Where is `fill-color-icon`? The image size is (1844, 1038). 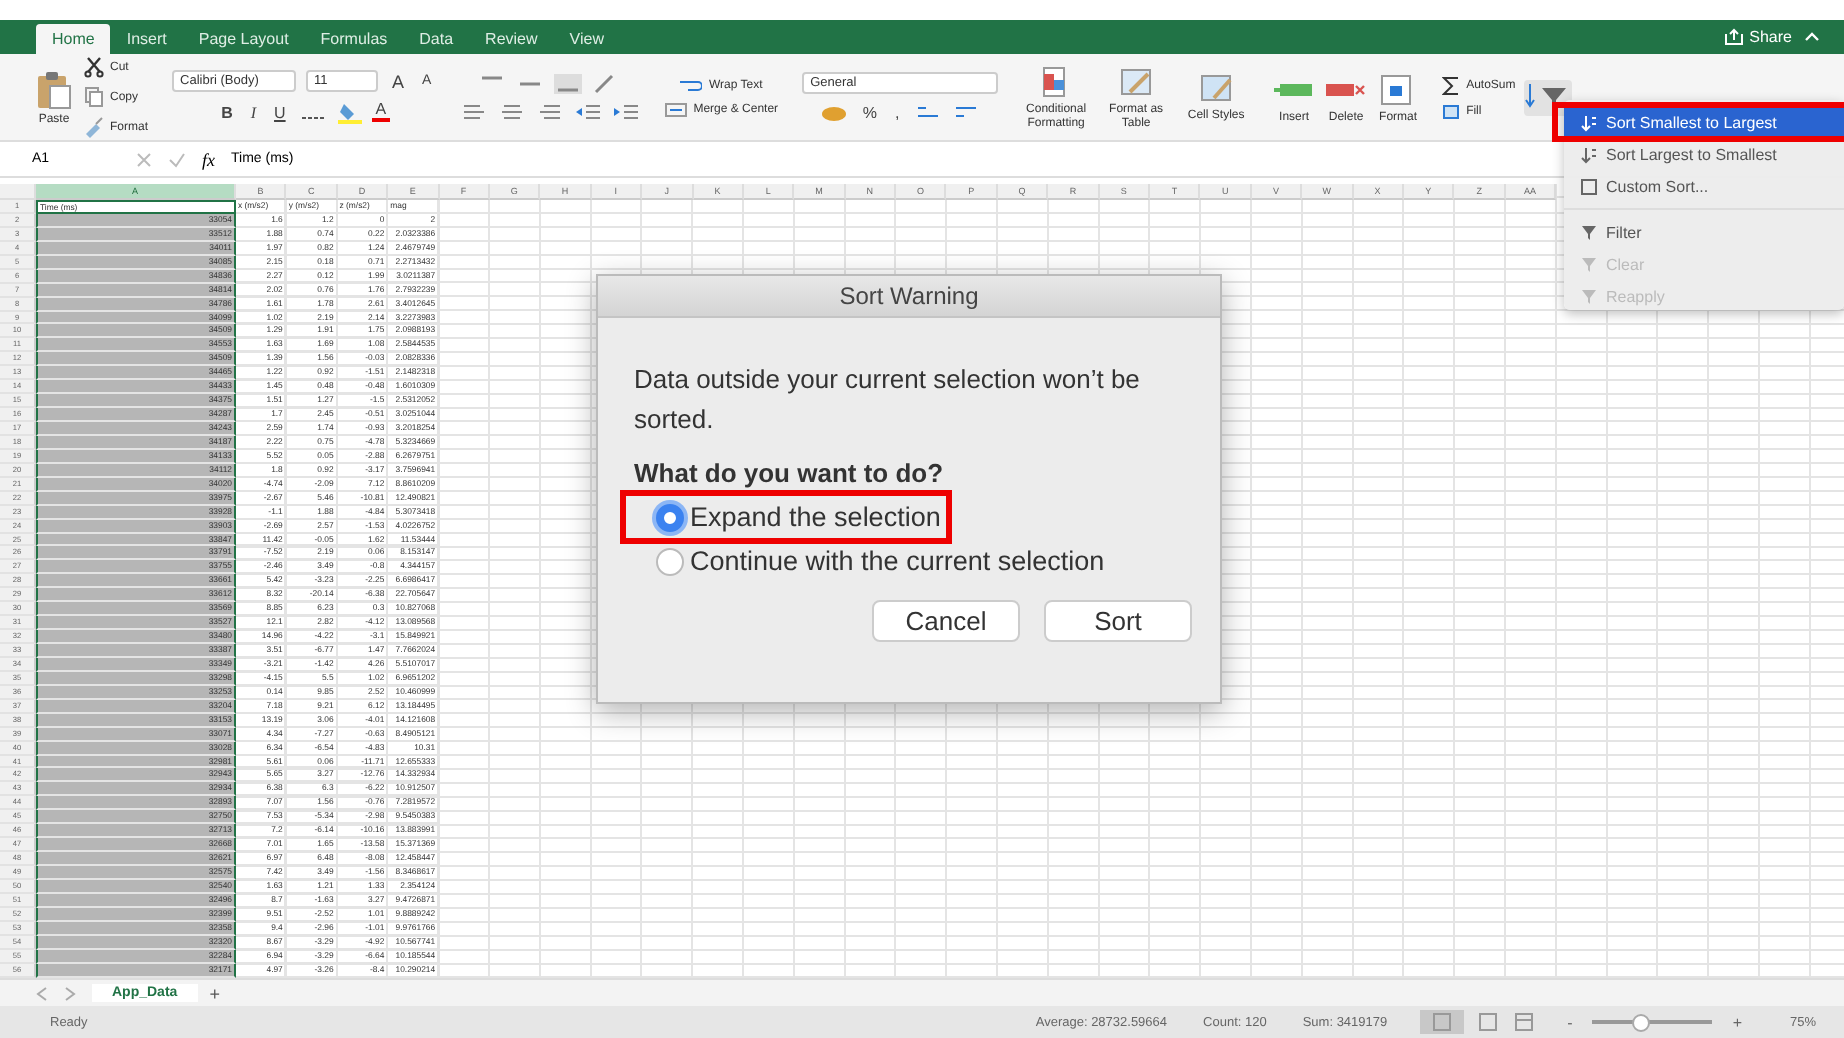
fill-color-icon is located at coordinates (349, 112).